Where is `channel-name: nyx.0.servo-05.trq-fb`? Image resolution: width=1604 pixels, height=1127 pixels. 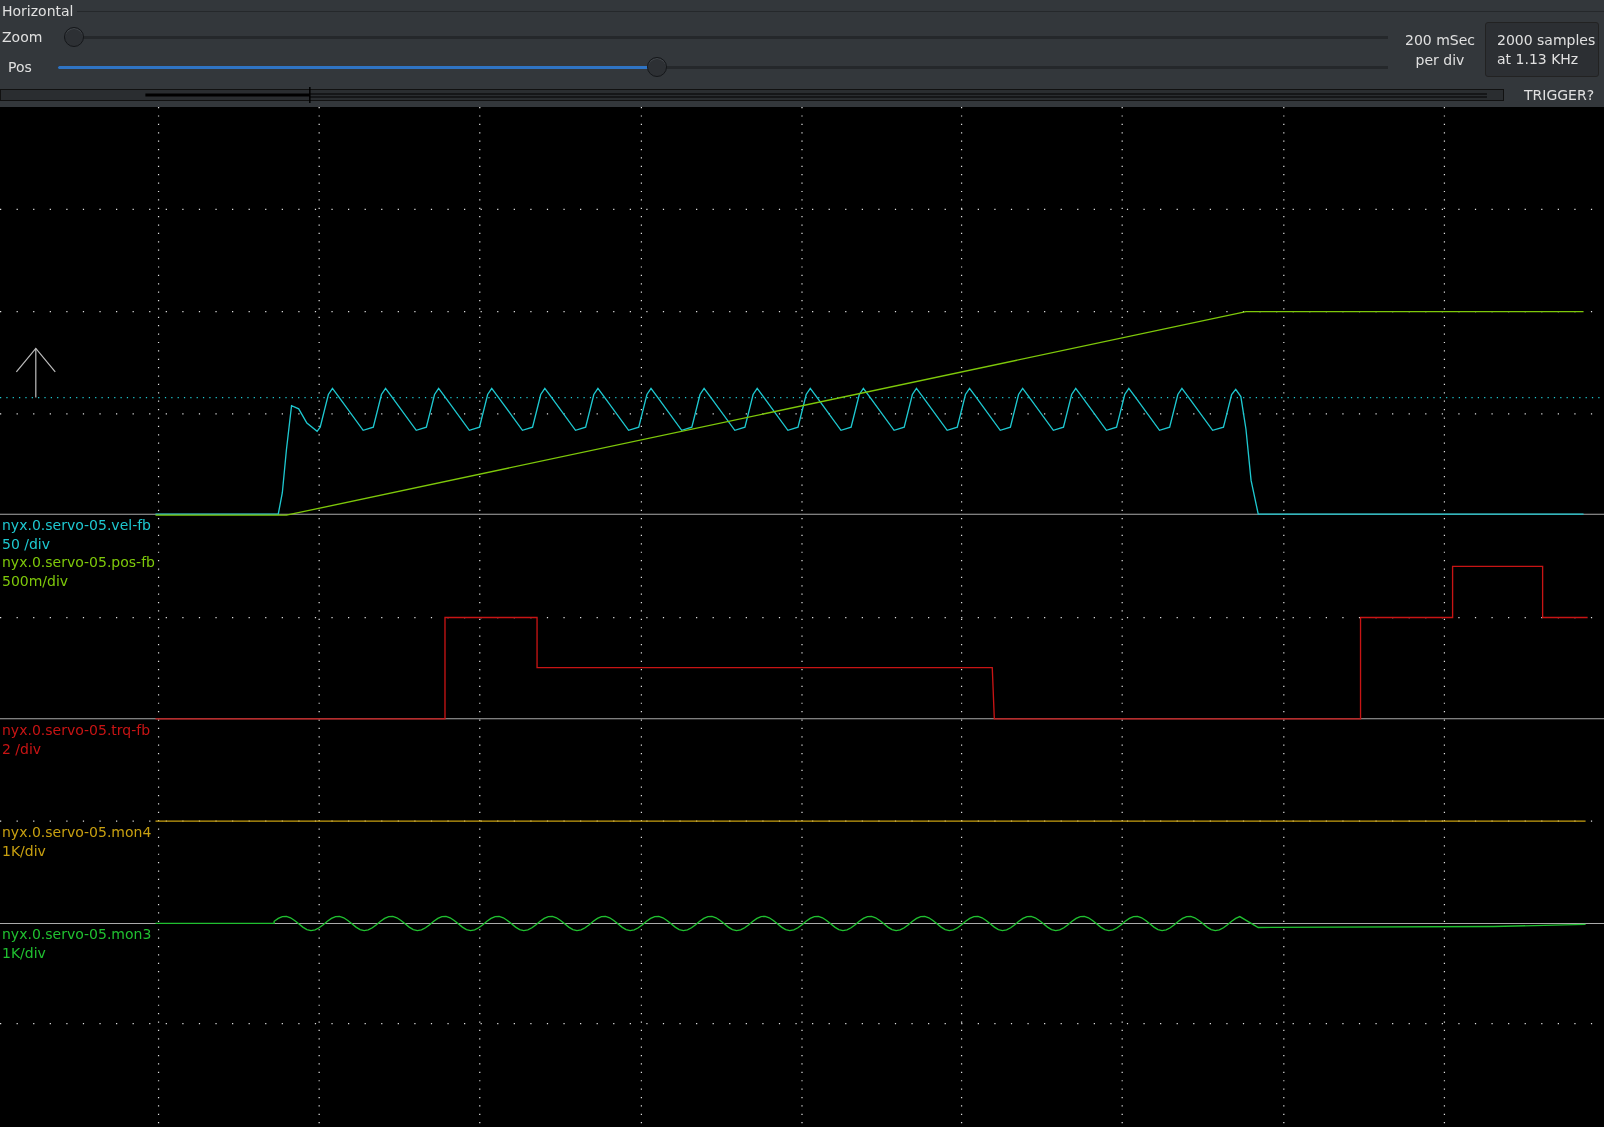 channel-name: nyx.0.servo-05.trq-fb is located at coordinates (76, 730).